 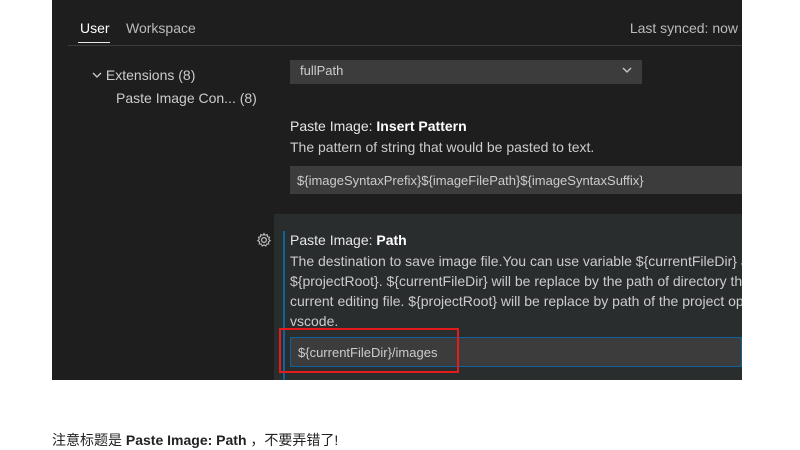 I want to click on toc-item-extensions: Extensions (8), so click(x=143, y=75).